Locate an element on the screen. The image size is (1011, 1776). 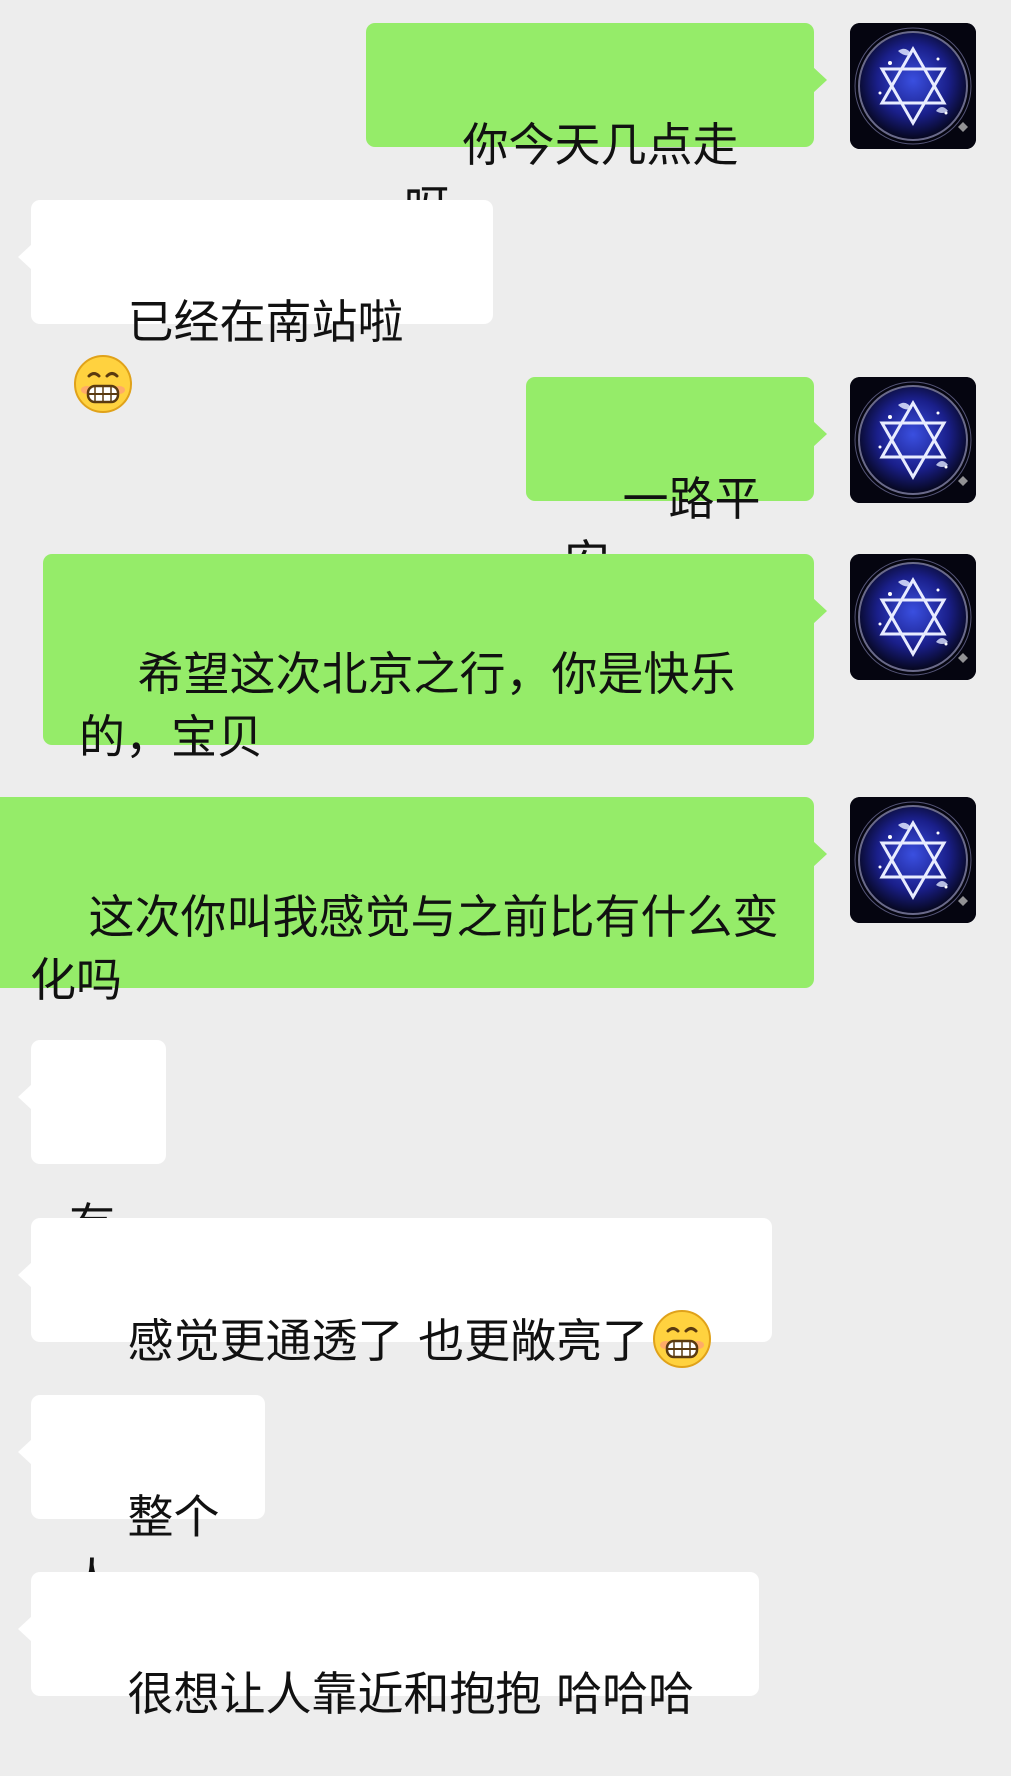
message-text: 很想让人靠近和抱抱 哈哈哈 is located at coordinates (411, 1694).